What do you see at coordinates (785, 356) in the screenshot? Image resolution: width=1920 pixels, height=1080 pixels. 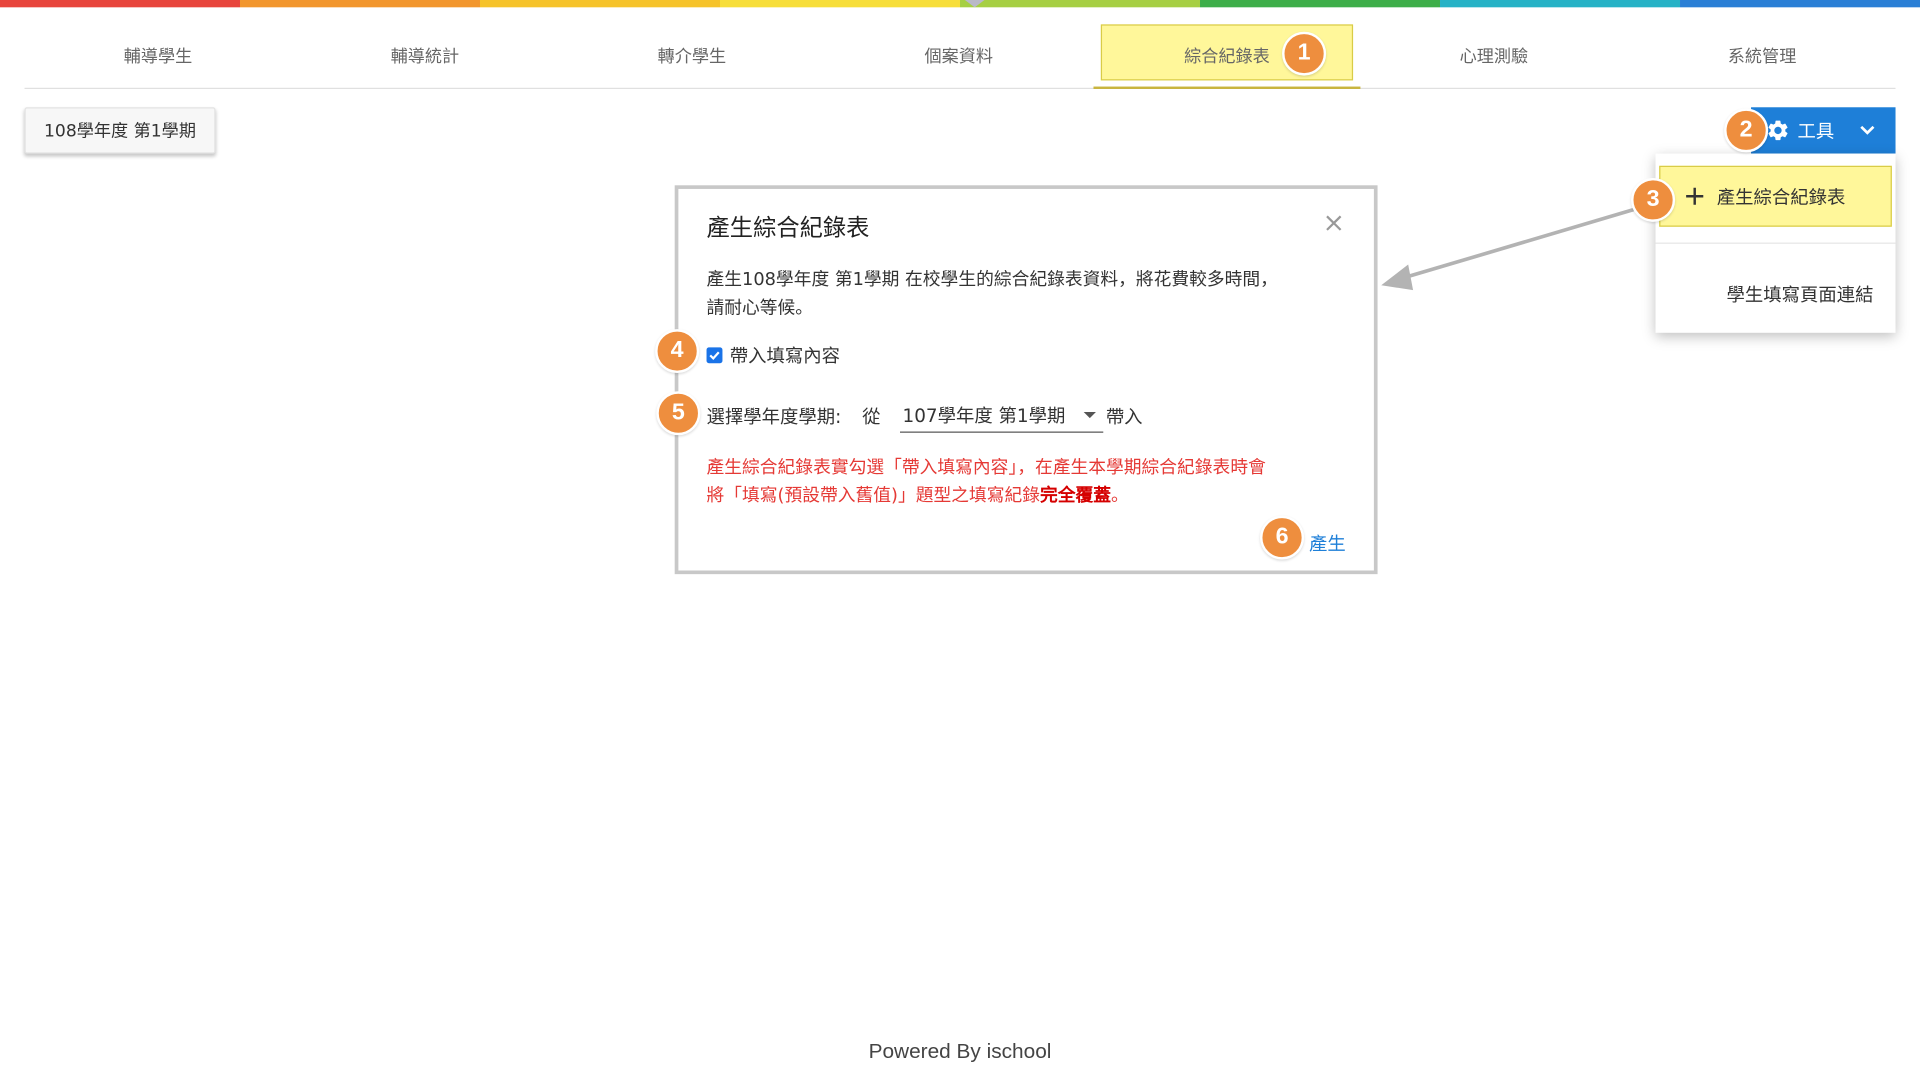 I see `include-content-label: 帶入填寫內容` at bounding box center [785, 356].